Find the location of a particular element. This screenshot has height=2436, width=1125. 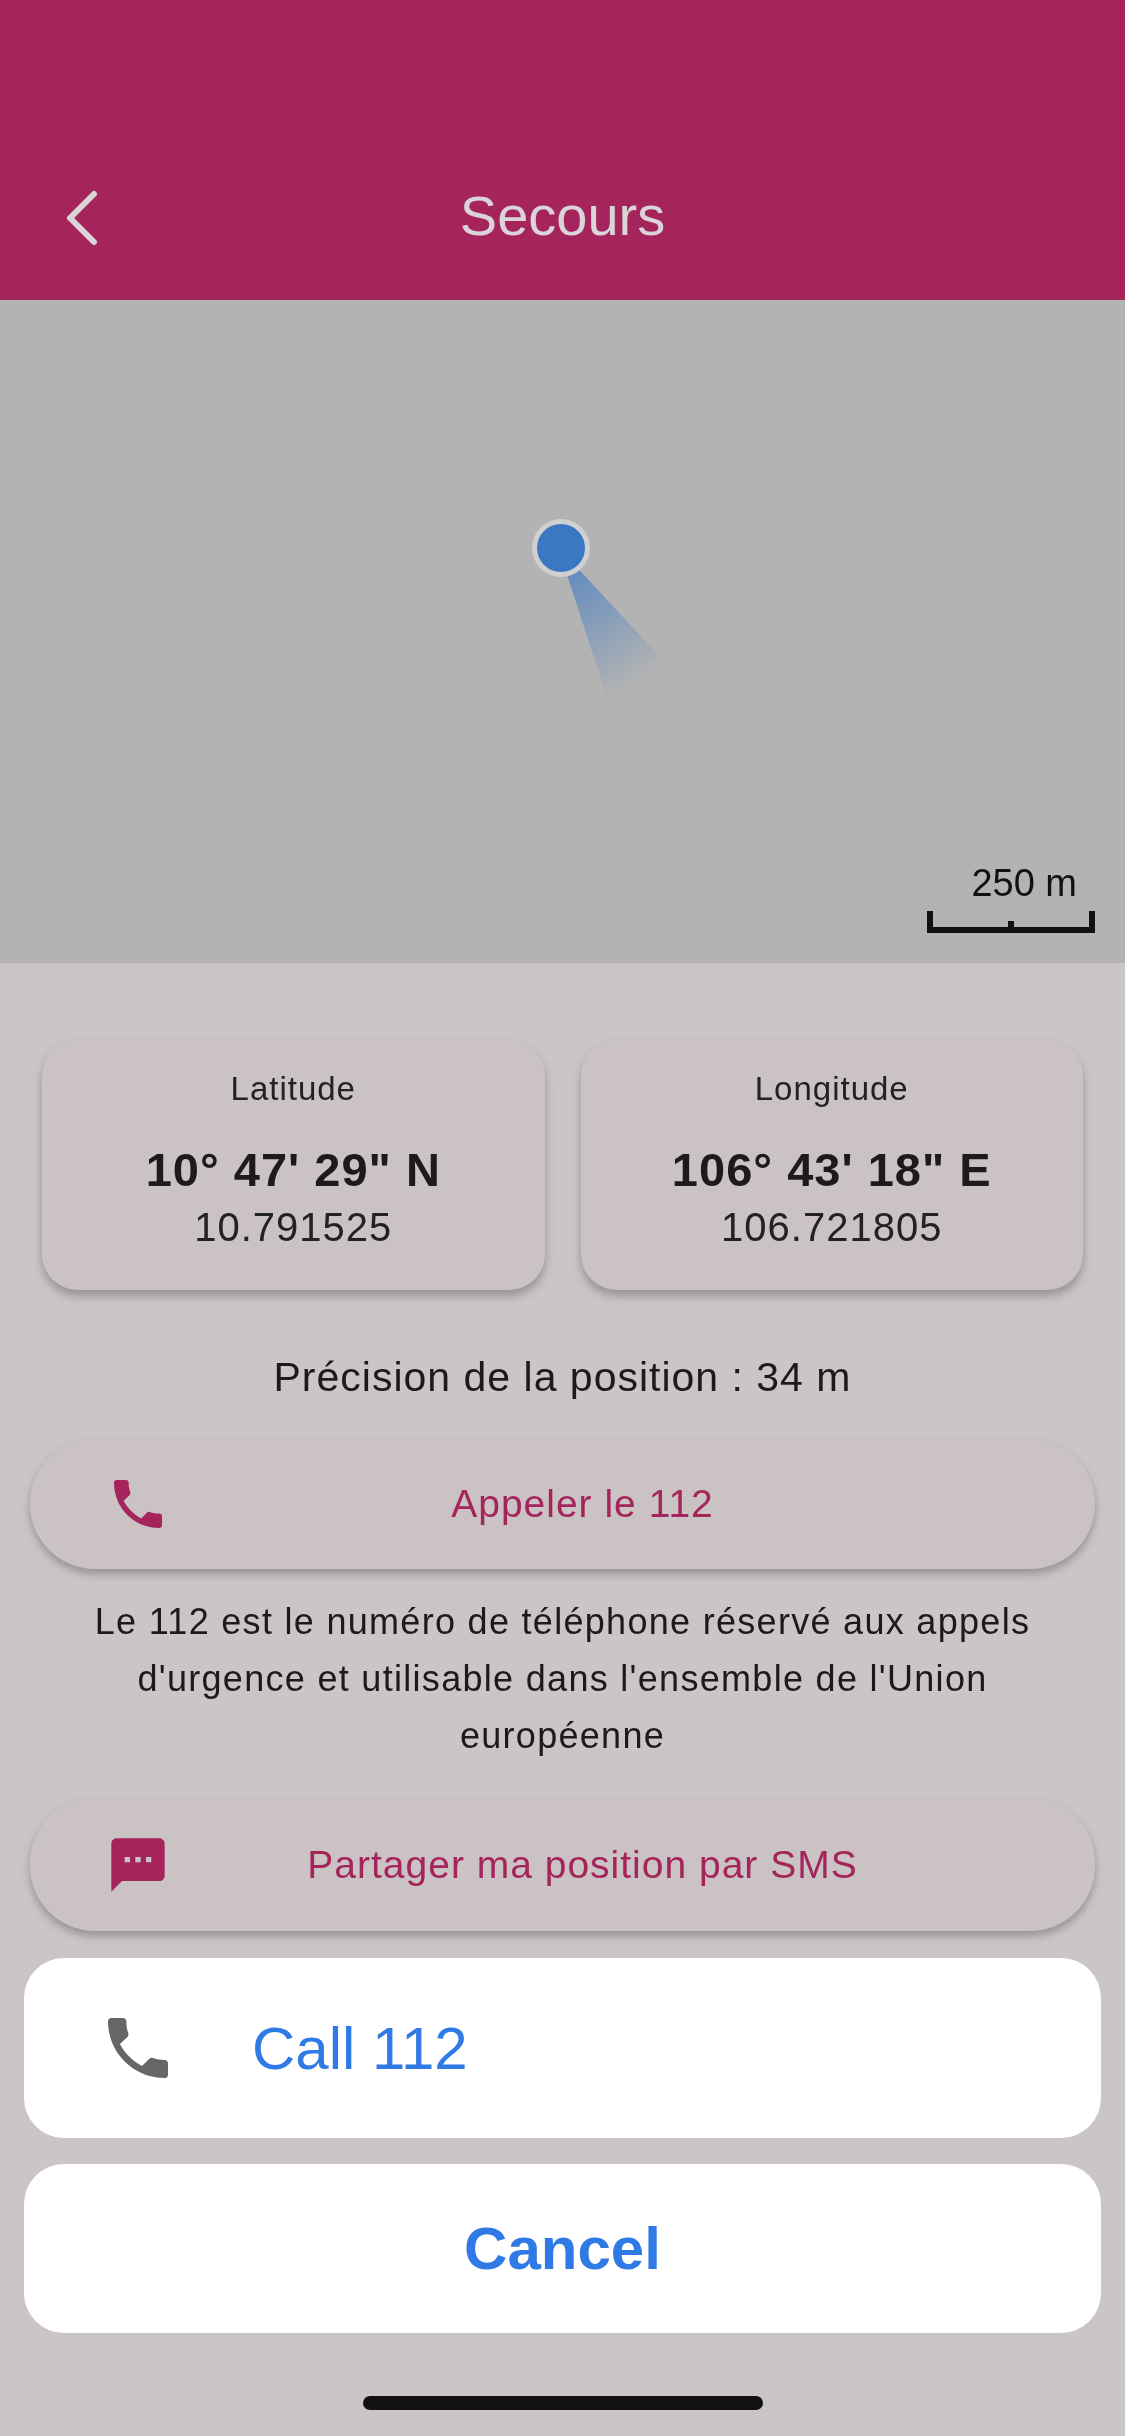

coordinate-label: Latitude is located at coordinates (293, 1089).